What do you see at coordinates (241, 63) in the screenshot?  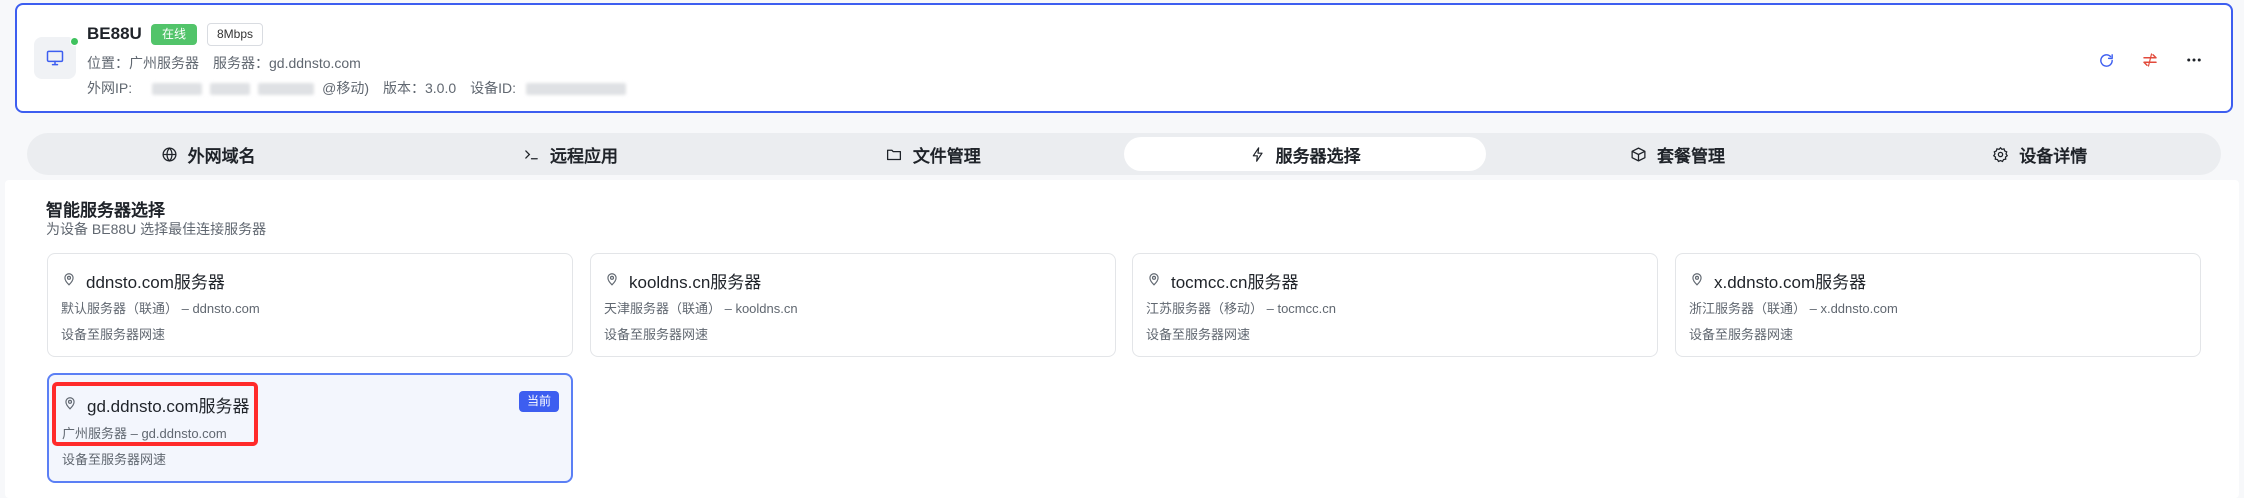 I see `server-label: 服务器：` at bounding box center [241, 63].